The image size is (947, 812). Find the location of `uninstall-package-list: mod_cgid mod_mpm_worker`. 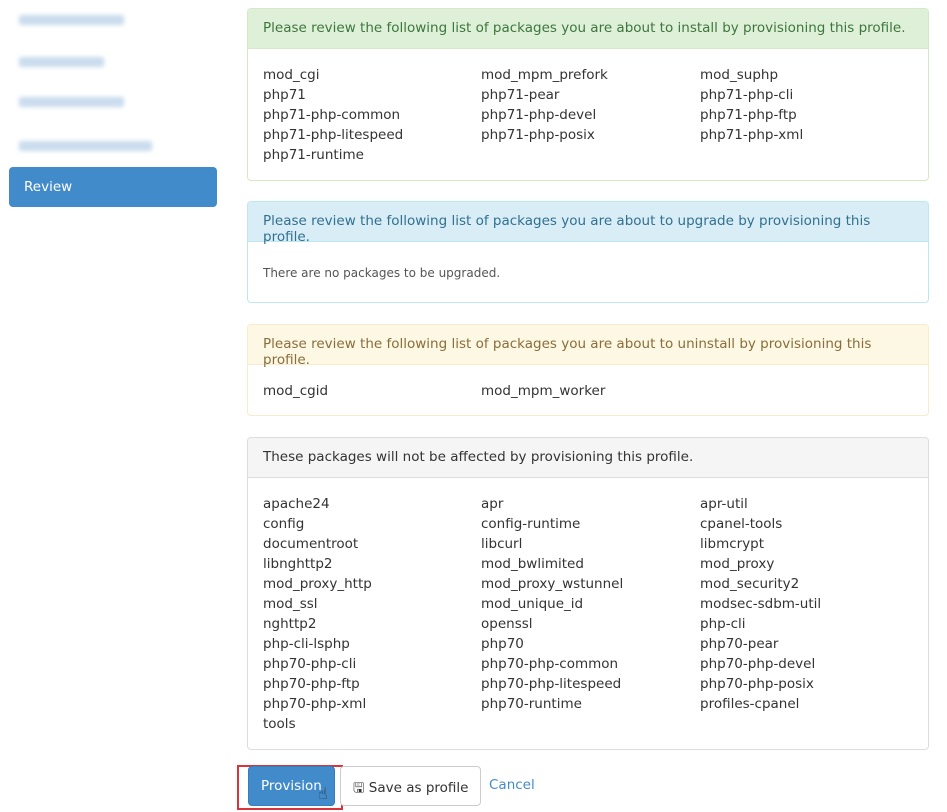

uninstall-package-list: mod_cgid mod_mpm_worker is located at coordinates (588, 391).